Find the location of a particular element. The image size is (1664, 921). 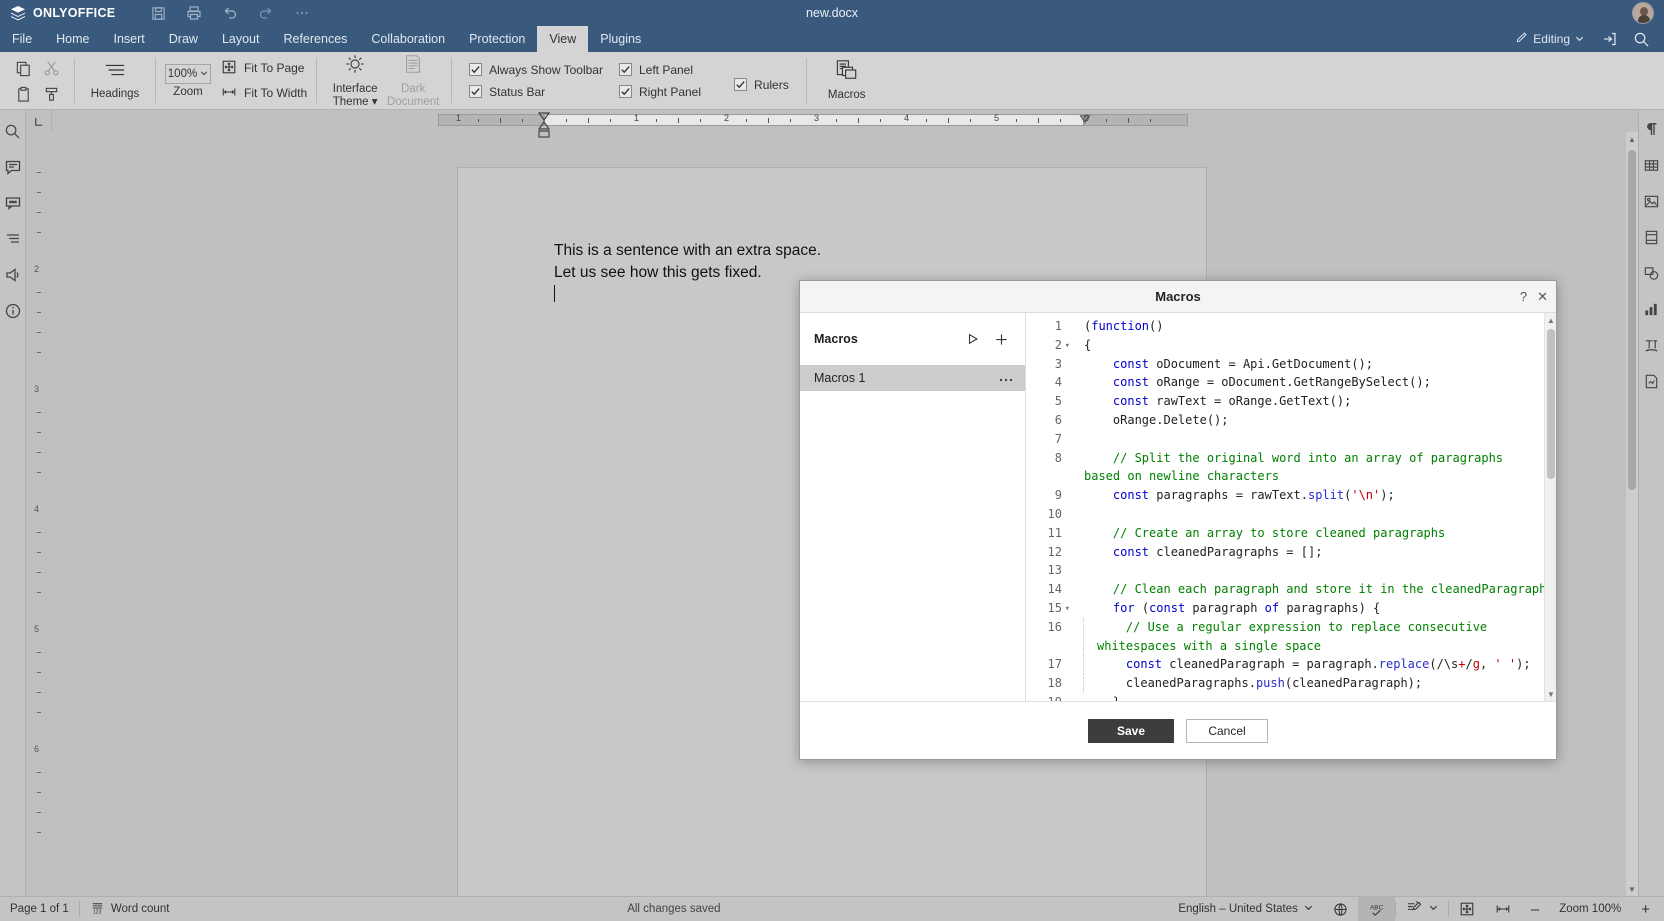

checkbox-always-show-toolbar: Always Show Toolbar is located at coordinates (536, 70).